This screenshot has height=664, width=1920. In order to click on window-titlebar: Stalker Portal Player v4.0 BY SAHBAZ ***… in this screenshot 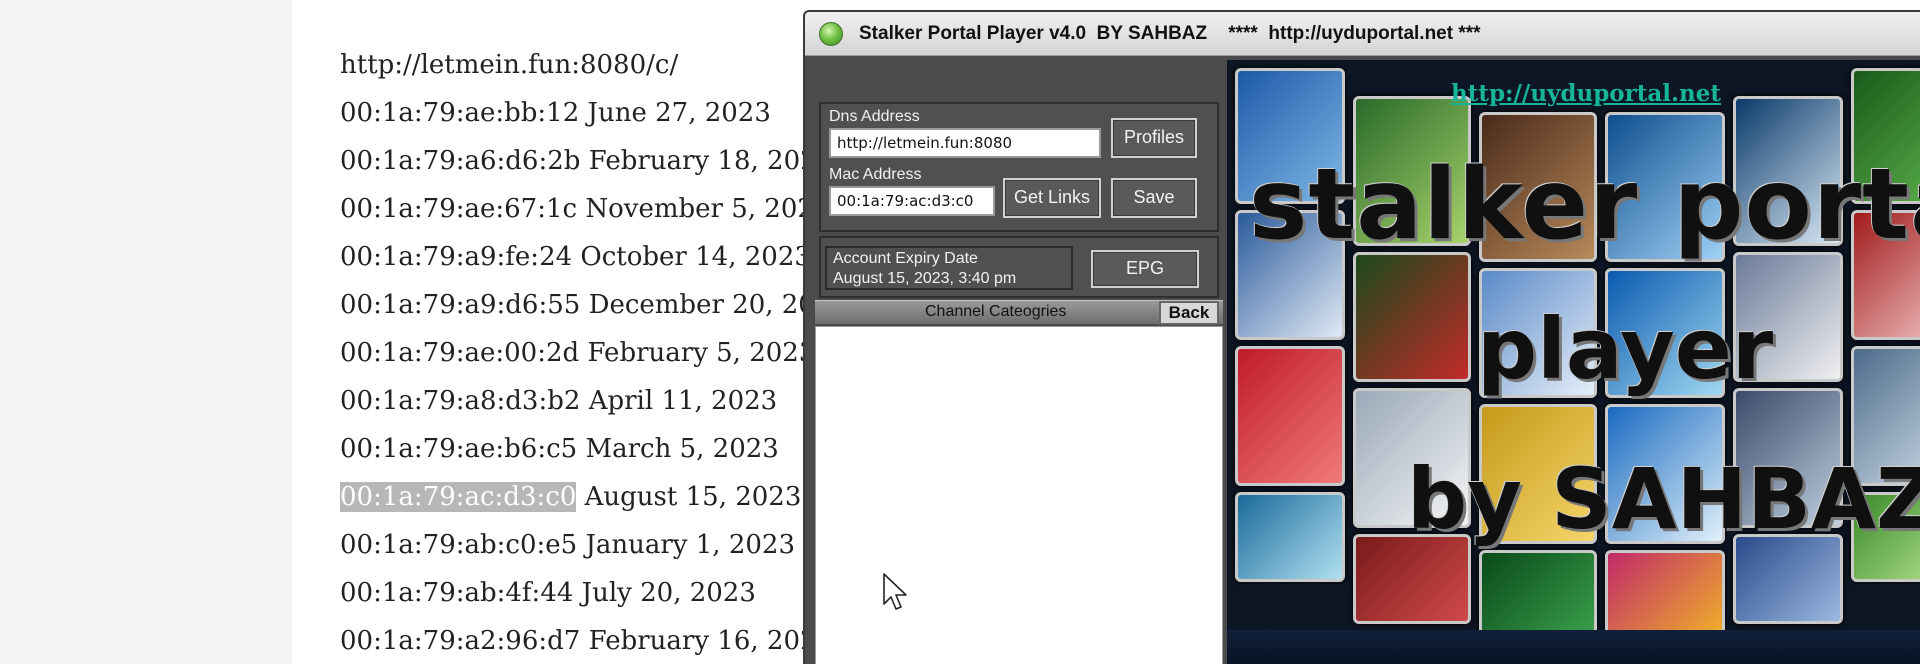, I will do `click(1362, 34)`.